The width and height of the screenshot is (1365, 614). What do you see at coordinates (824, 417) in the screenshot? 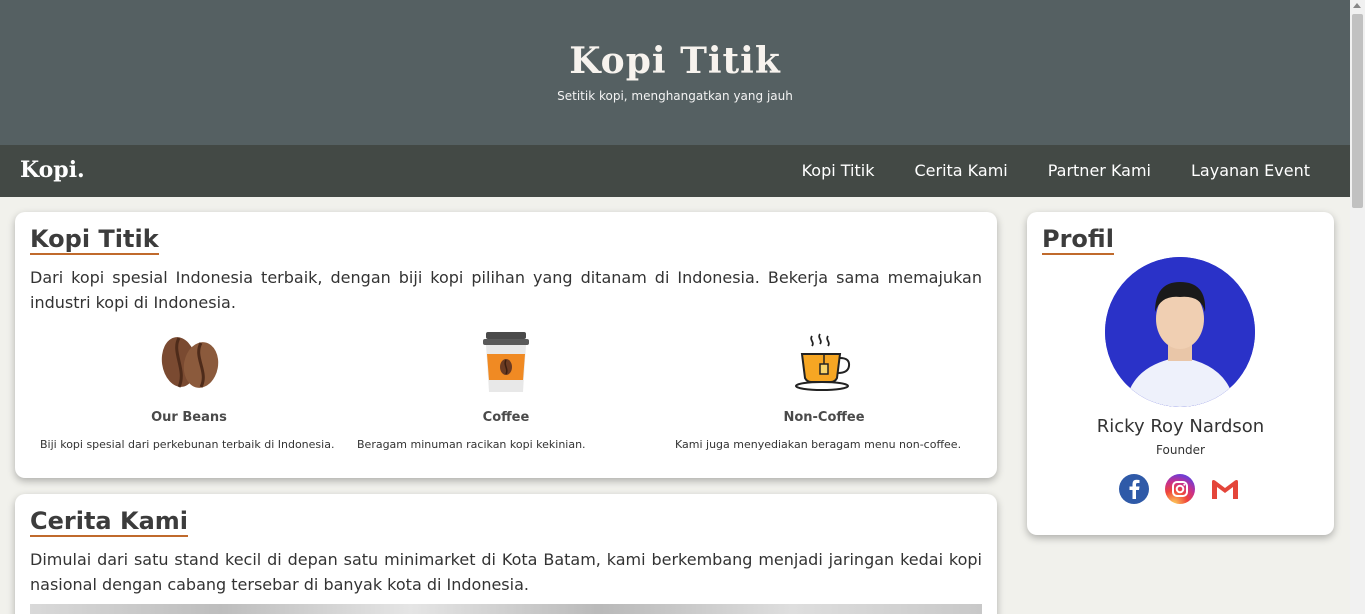
I see `feature-title: Non-Coffee` at bounding box center [824, 417].